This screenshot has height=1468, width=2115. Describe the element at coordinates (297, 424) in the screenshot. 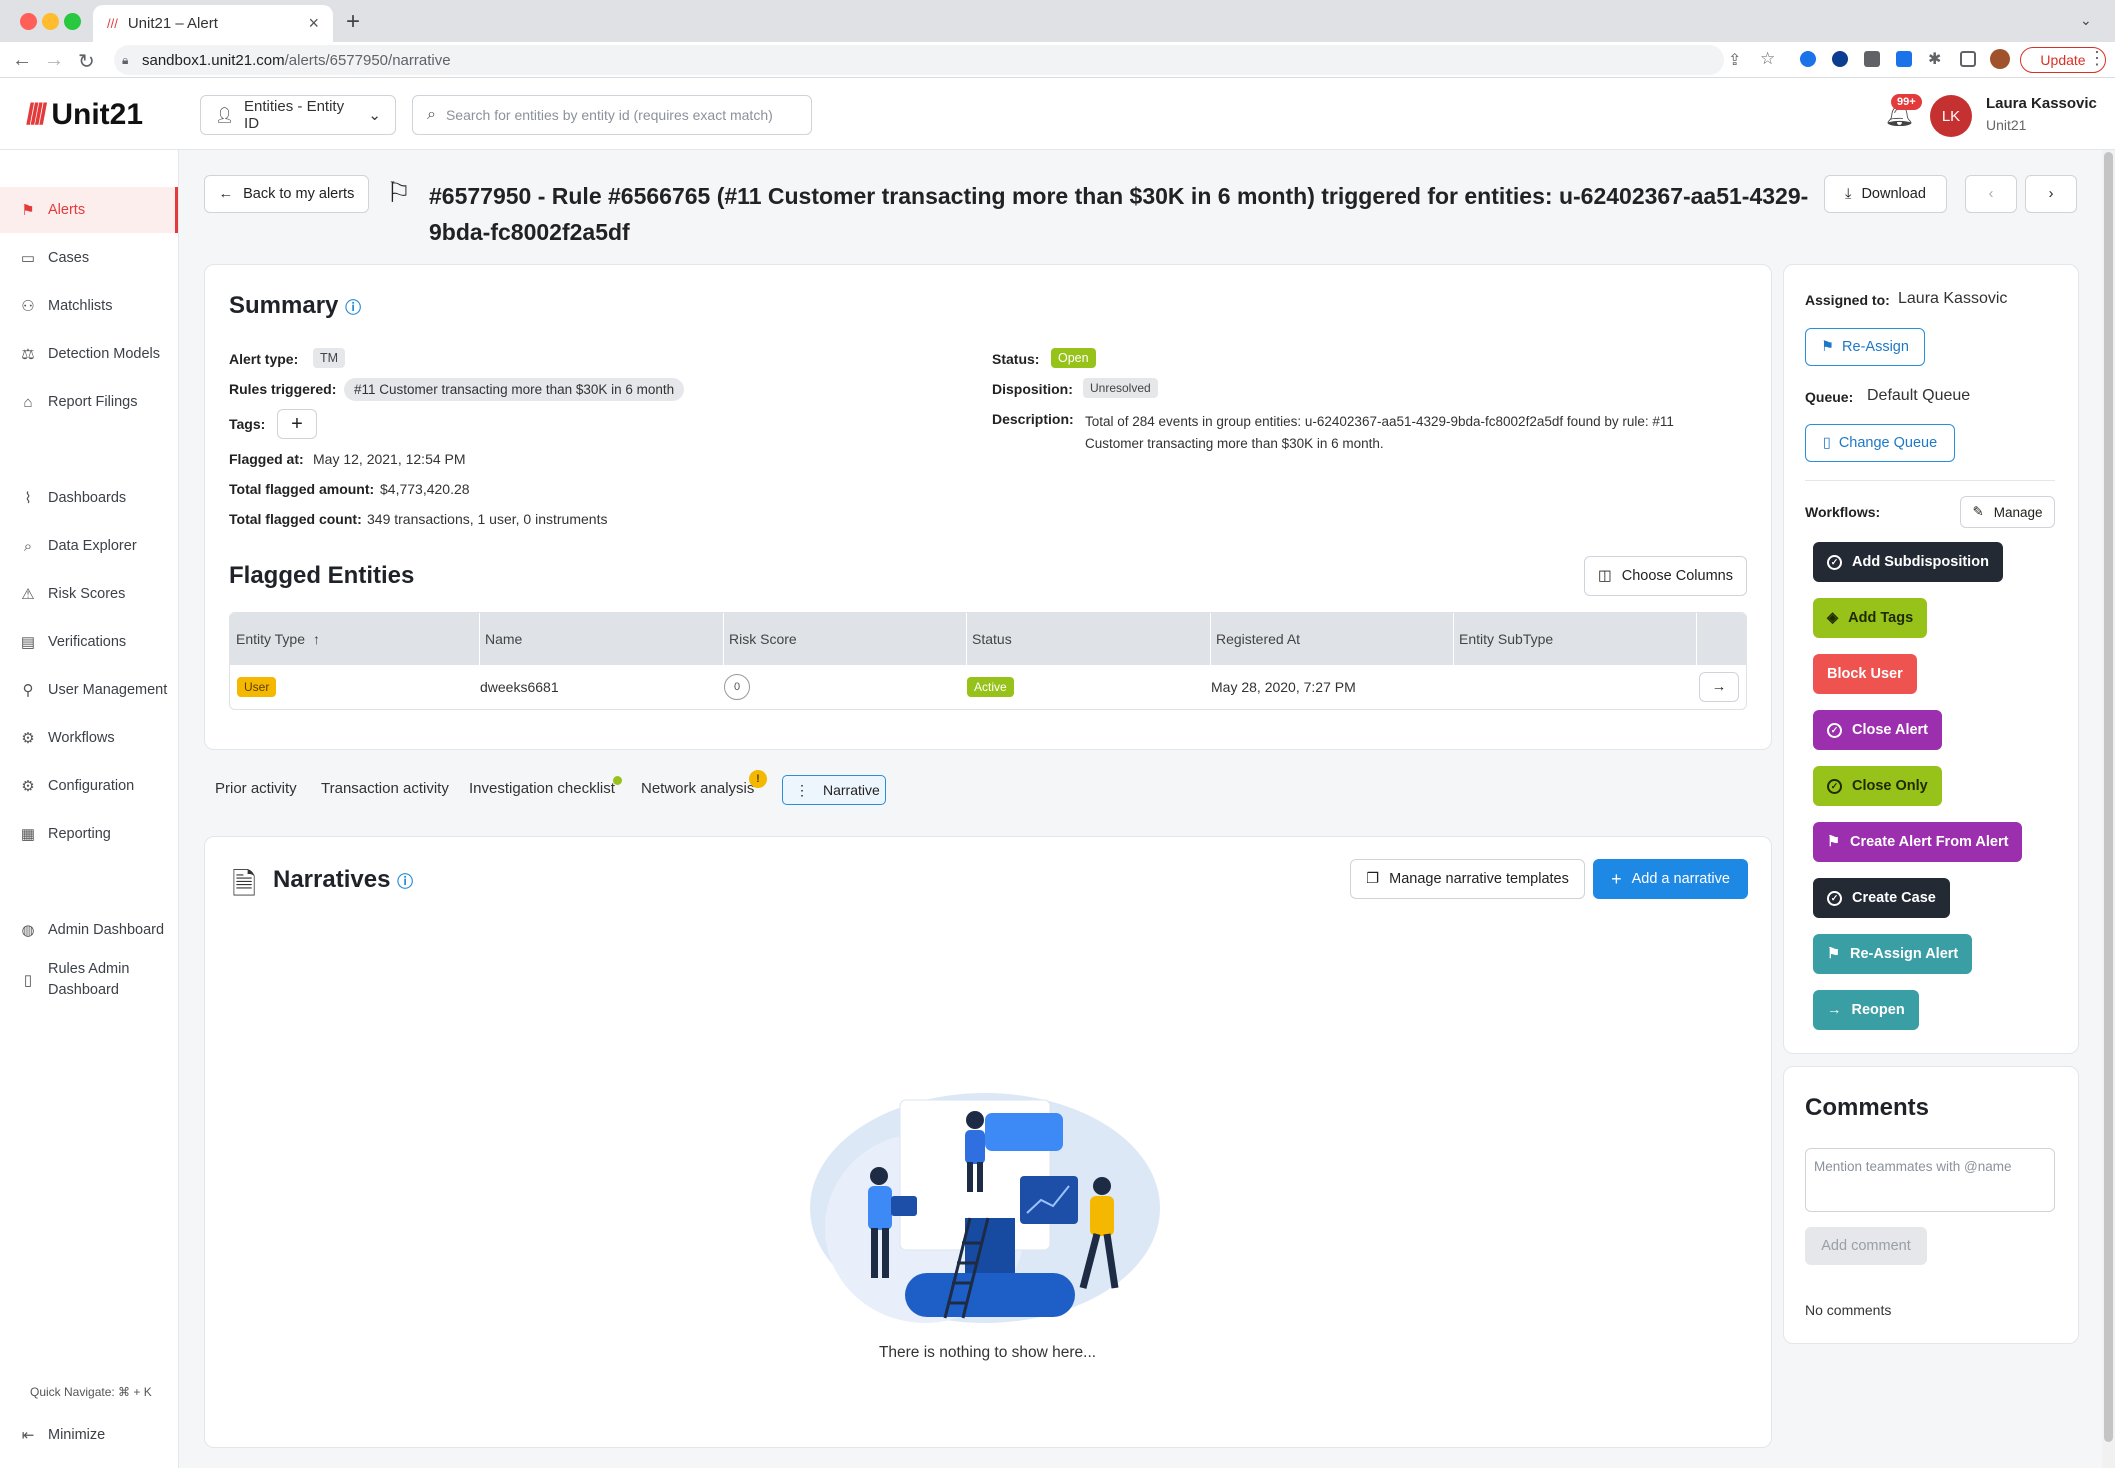

I see `add-tag-button: +` at that location.